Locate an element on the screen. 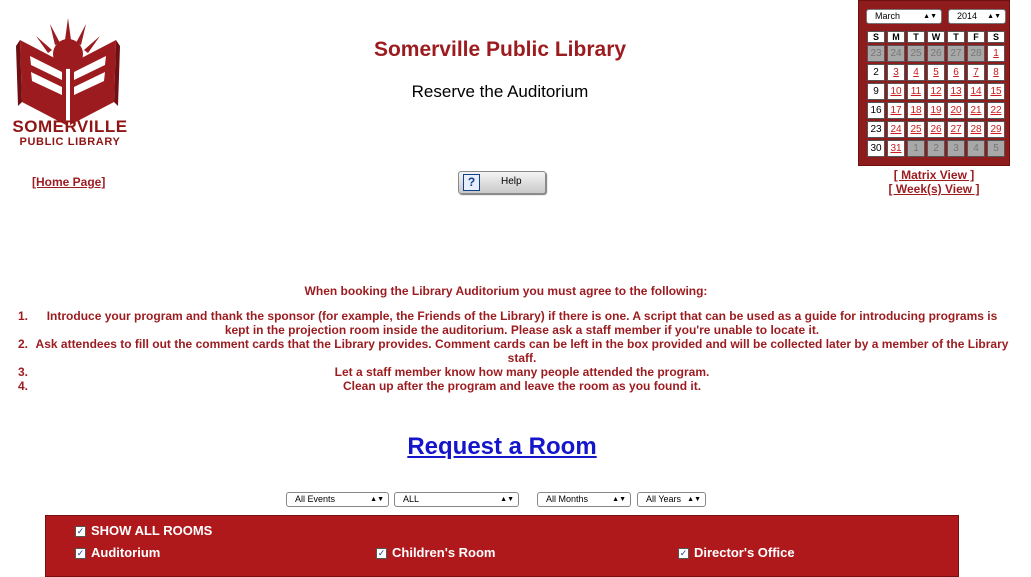 The width and height of the screenshot is (1031, 577). site-title: Somerville Public Library is located at coordinates (500, 49).